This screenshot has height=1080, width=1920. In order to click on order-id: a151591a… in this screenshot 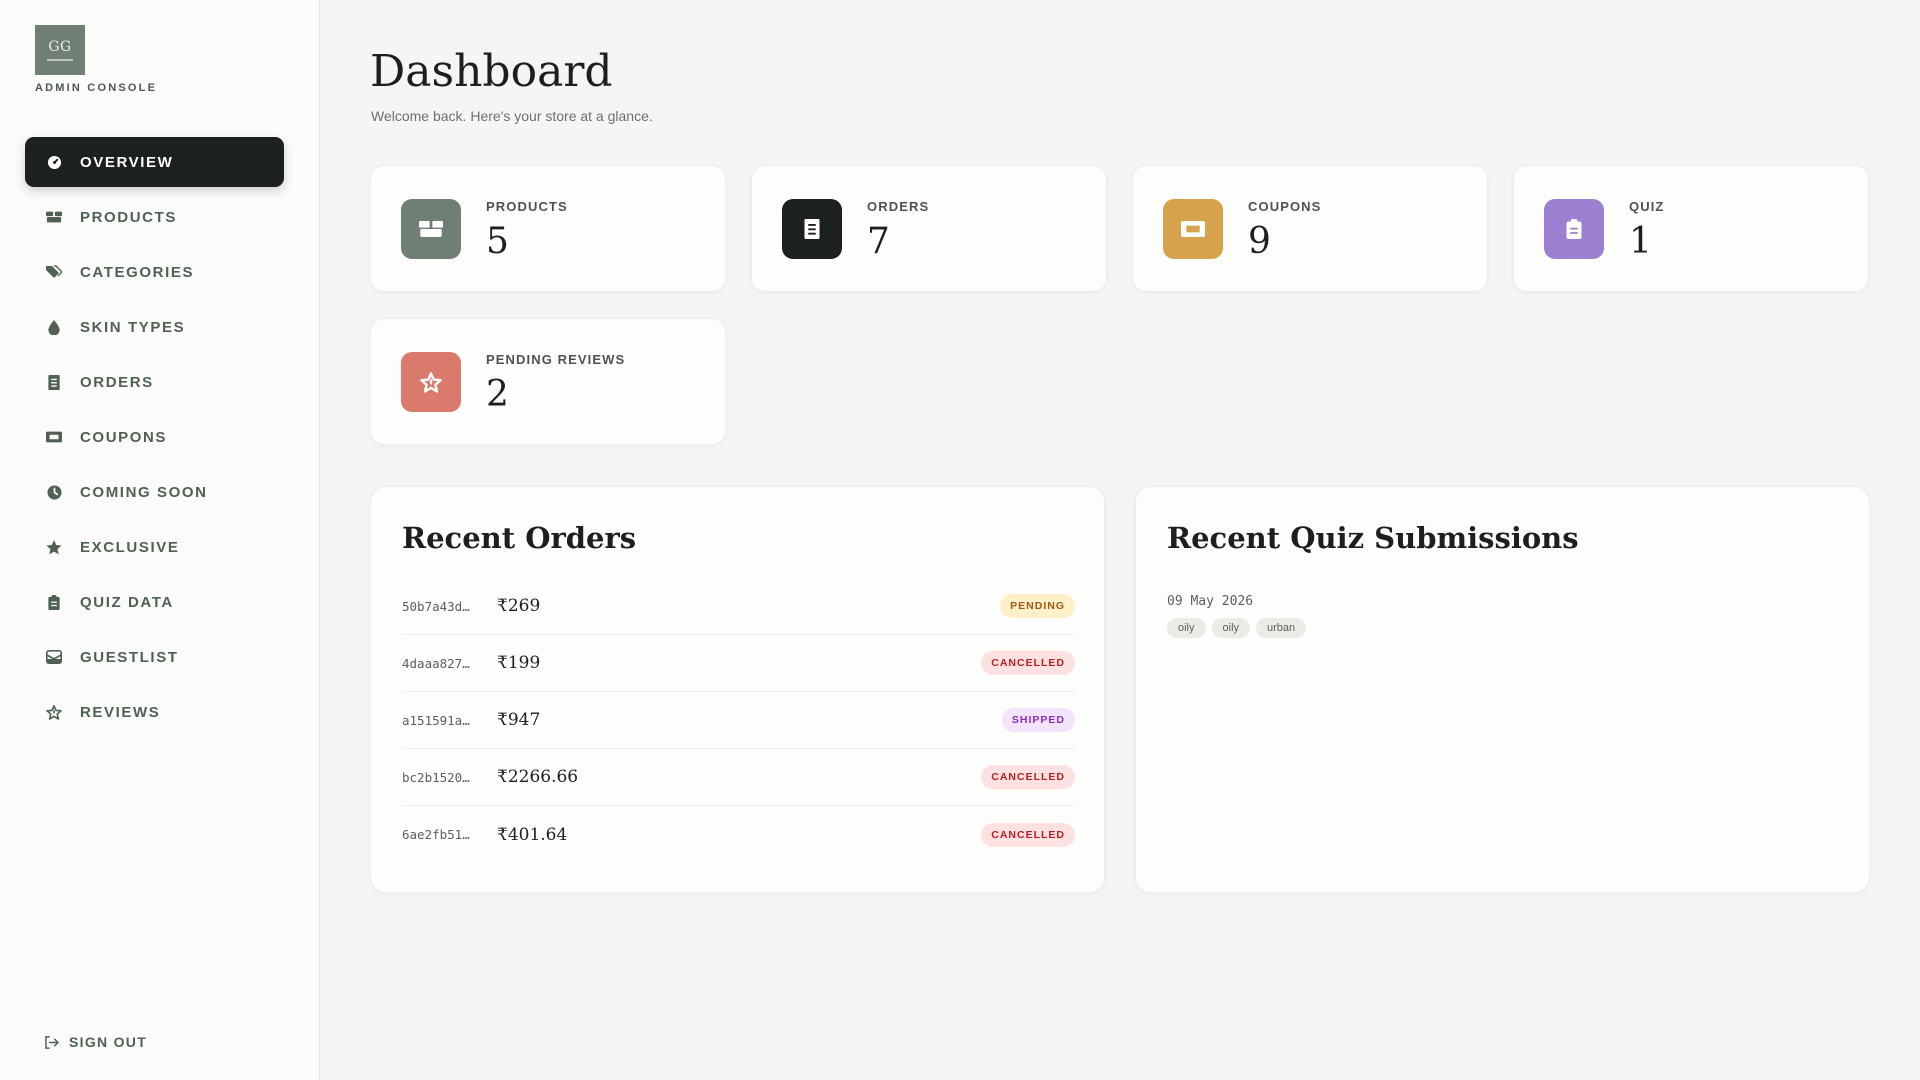, I will do `click(436, 720)`.